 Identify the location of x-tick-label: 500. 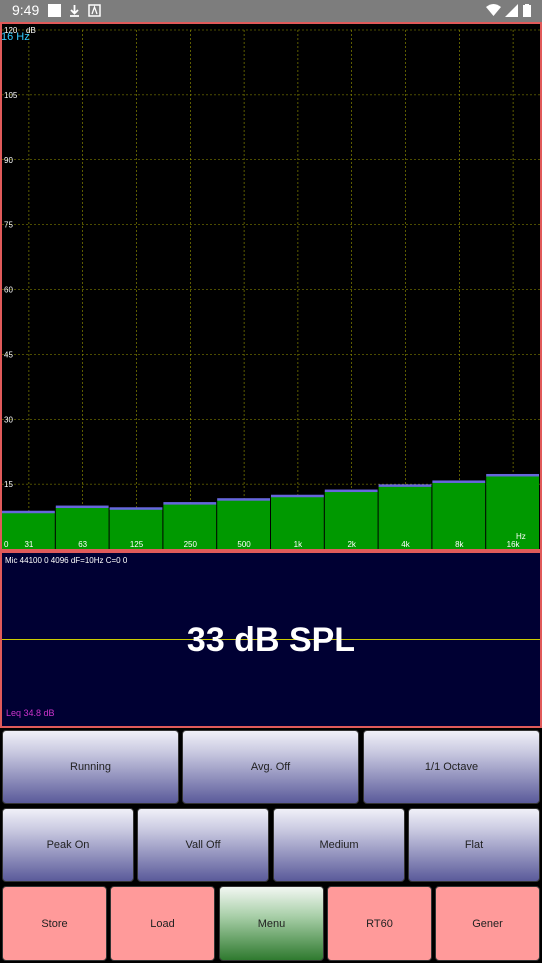
(244, 544).